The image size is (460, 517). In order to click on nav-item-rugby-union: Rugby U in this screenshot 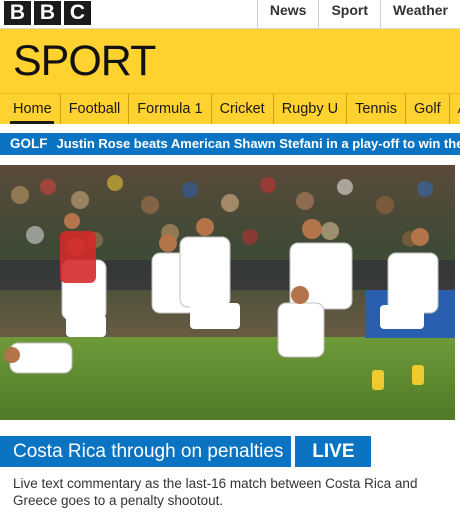, I will do `click(311, 109)`.